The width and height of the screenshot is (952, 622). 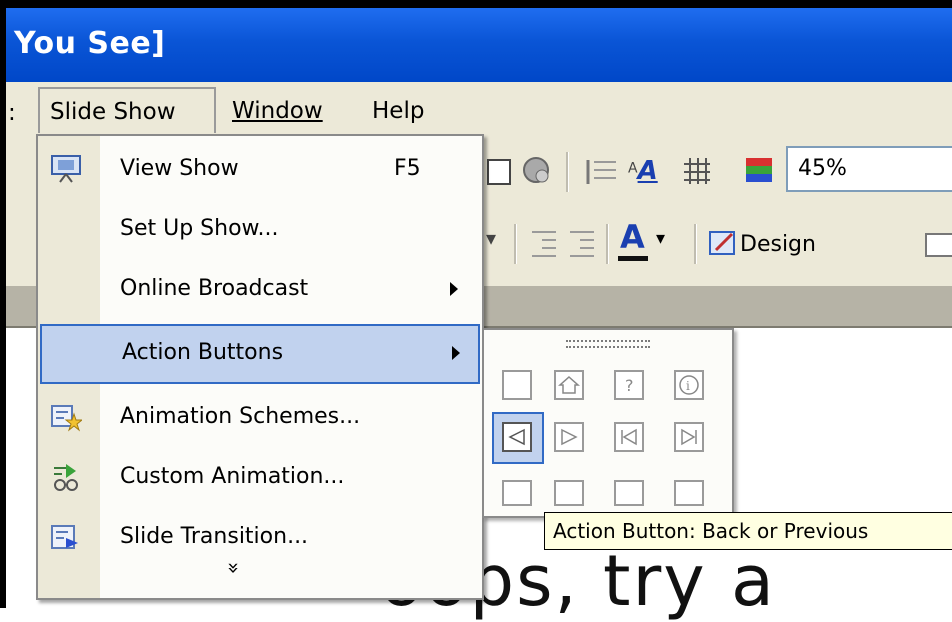 I want to click on home-action-button, so click(x=569, y=385).